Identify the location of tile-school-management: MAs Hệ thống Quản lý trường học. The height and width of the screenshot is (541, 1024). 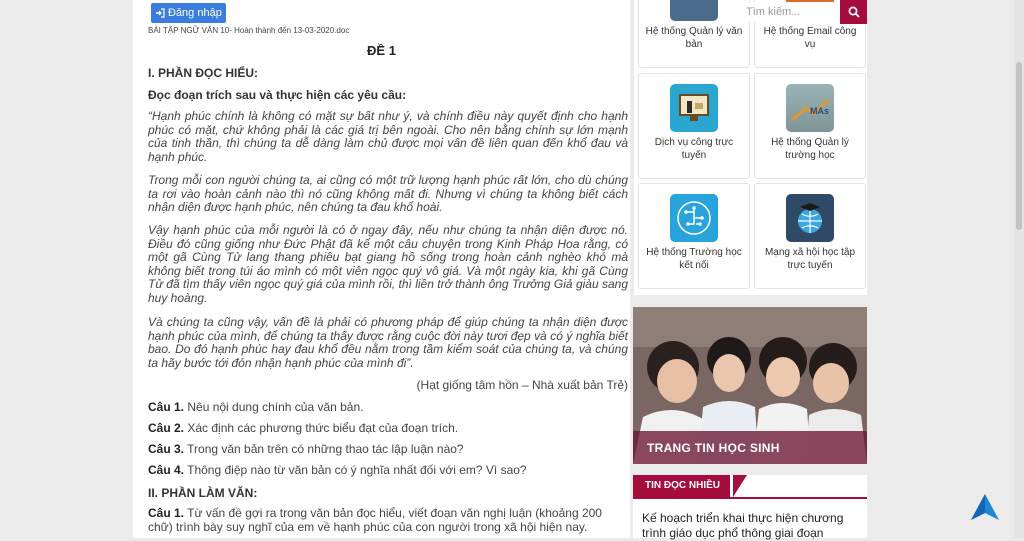
(810, 126).